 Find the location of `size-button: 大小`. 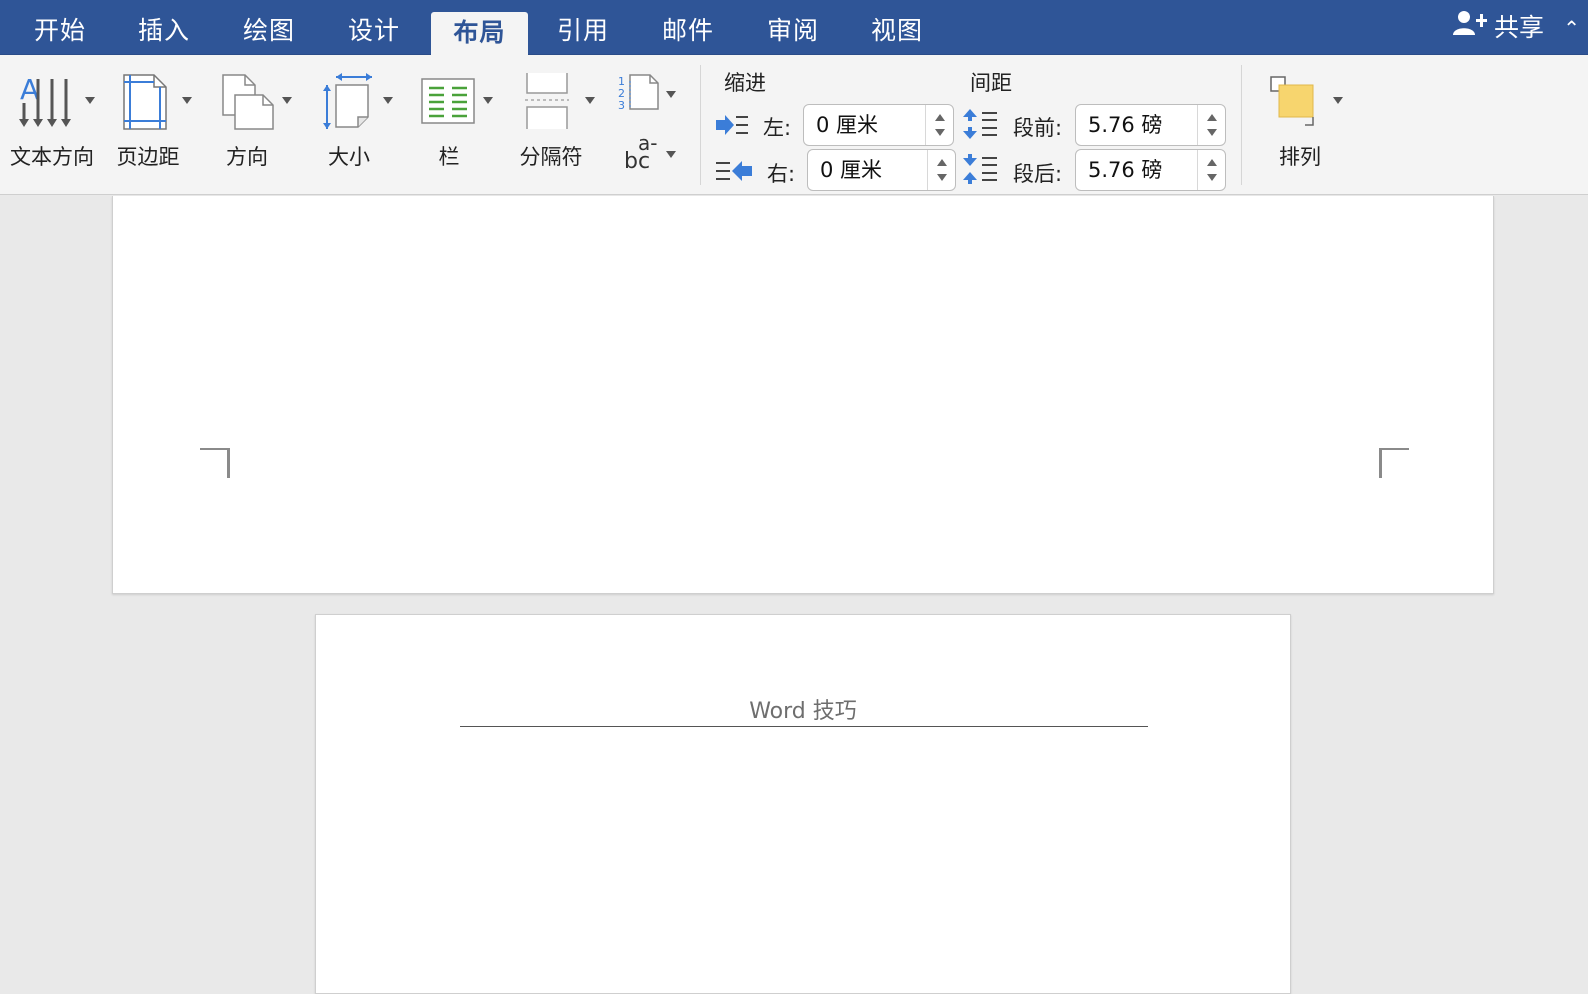

size-button: 大小 is located at coordinates (356, 125).